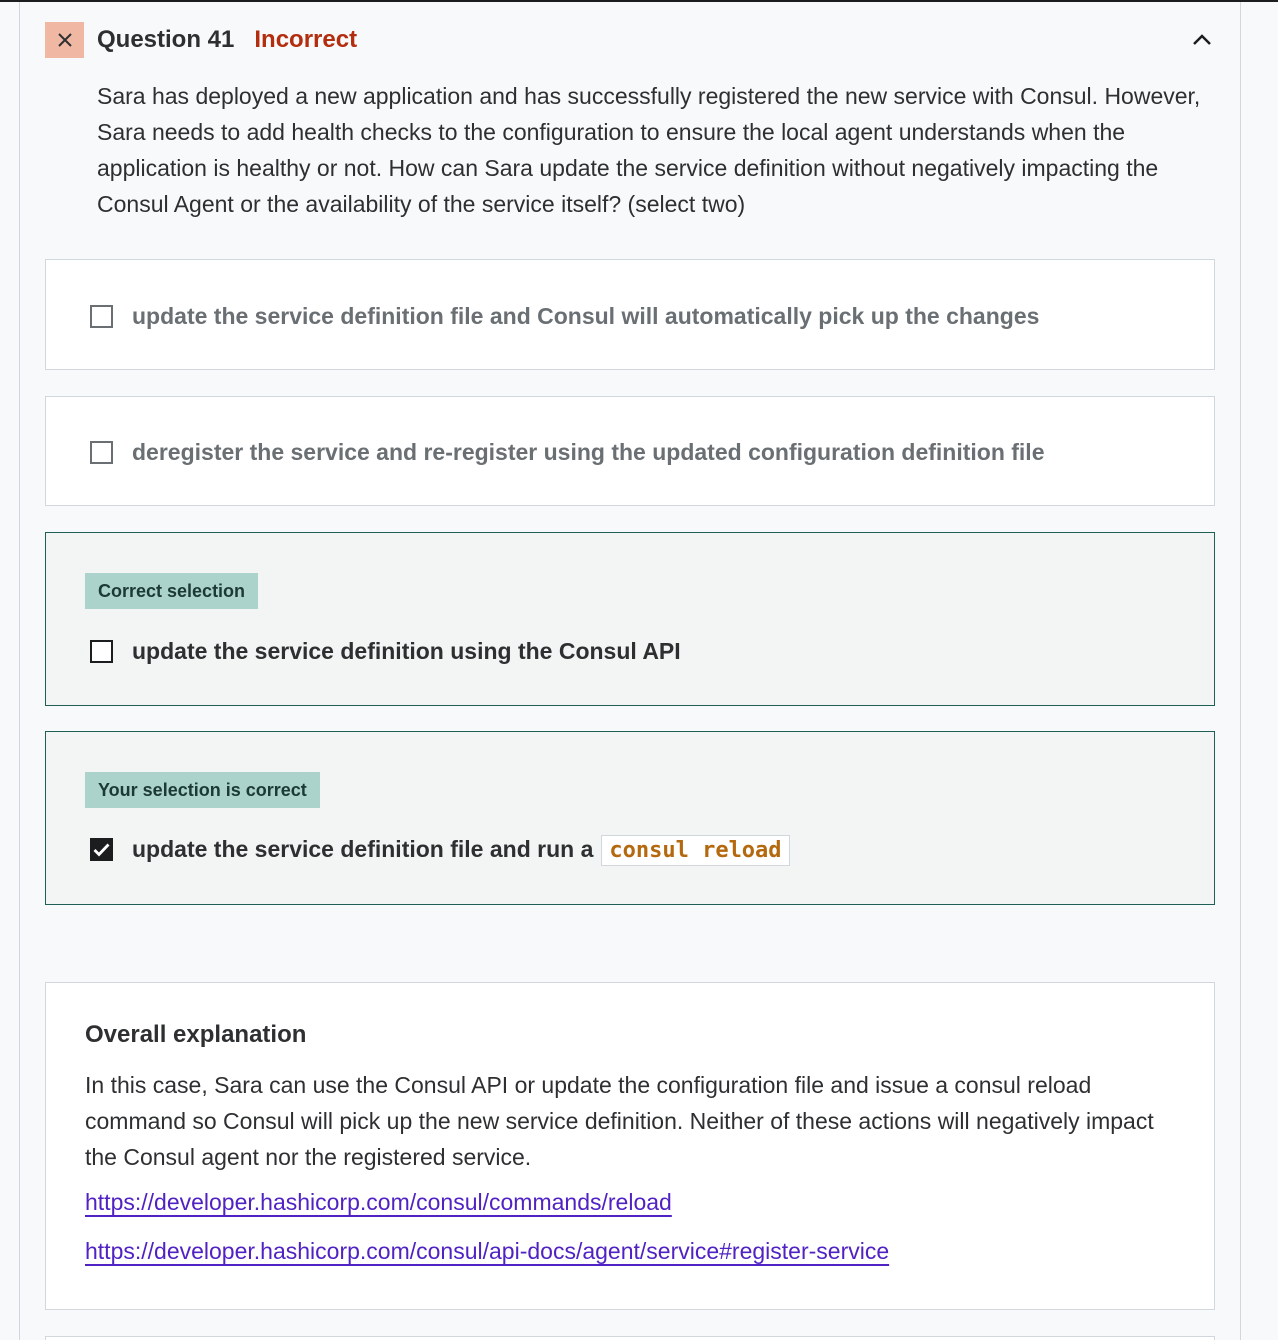 The image size is (1278, 1340). What do you see at coordinates (306, 39) in the screenshot?
I see `question-status: Incorrect` at bounding box center [306, 39].